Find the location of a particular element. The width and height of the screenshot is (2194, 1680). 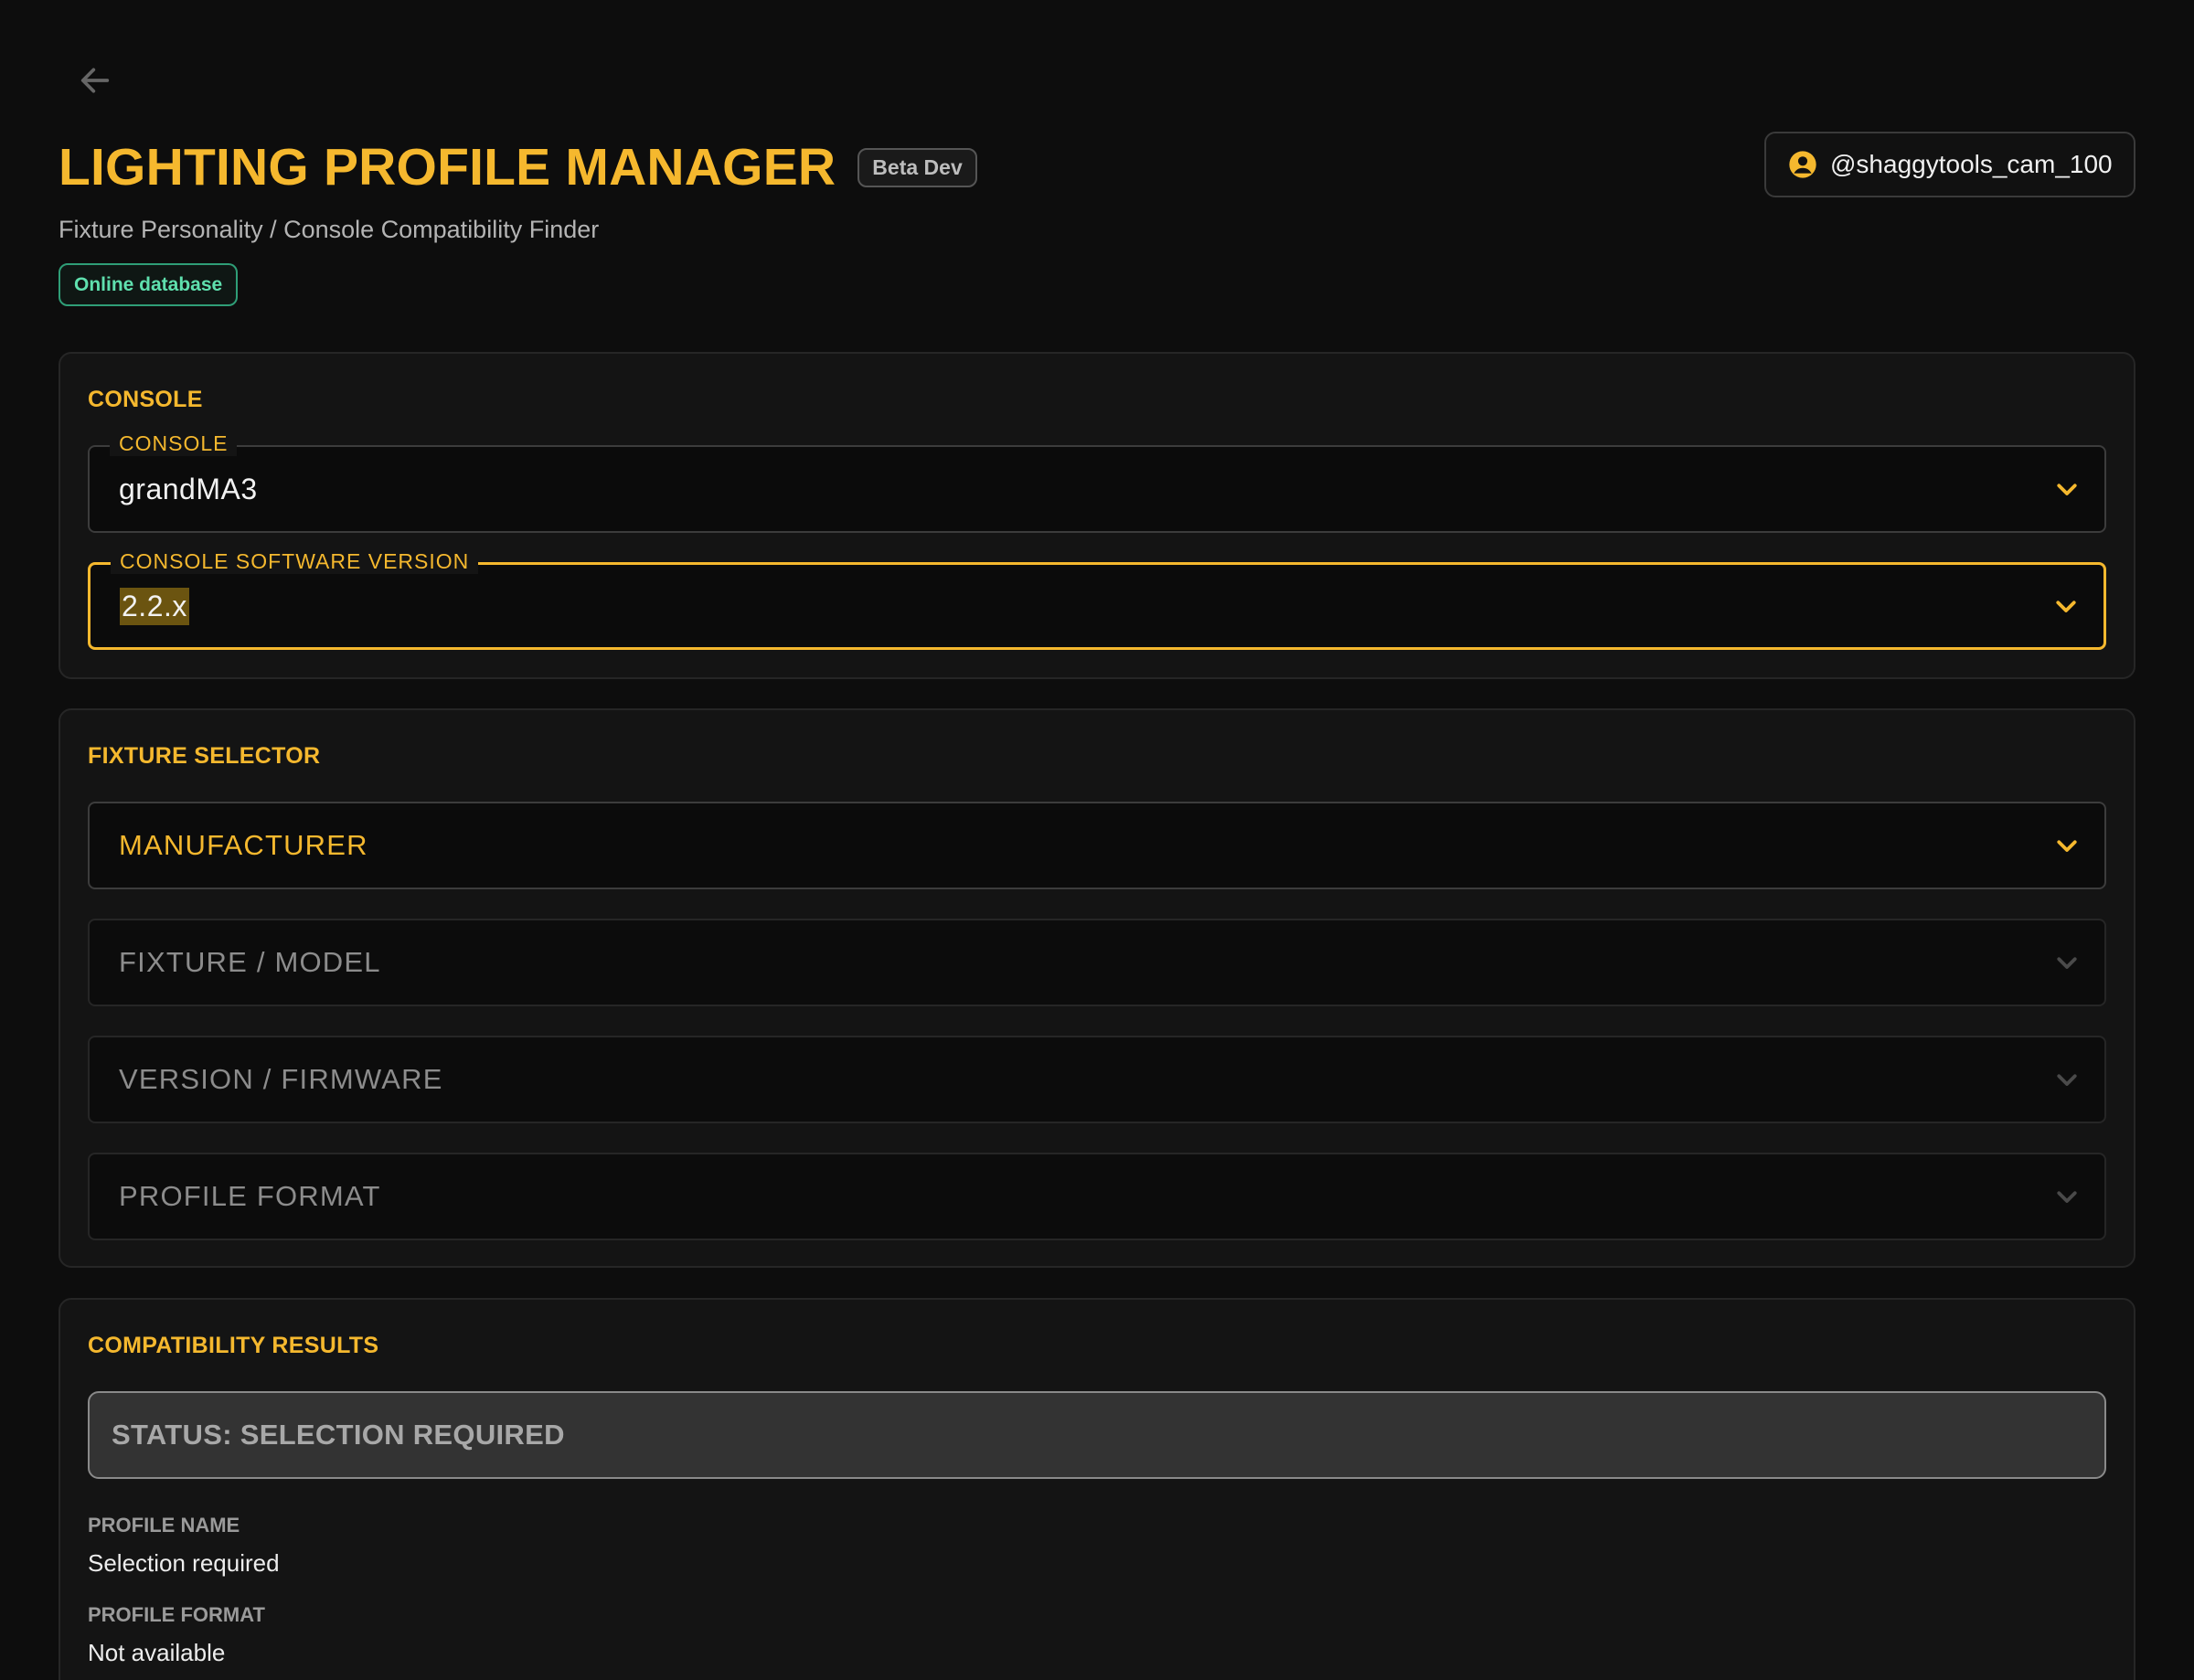

console-select-value: grandMA3 is located at coordinates (189, 489).